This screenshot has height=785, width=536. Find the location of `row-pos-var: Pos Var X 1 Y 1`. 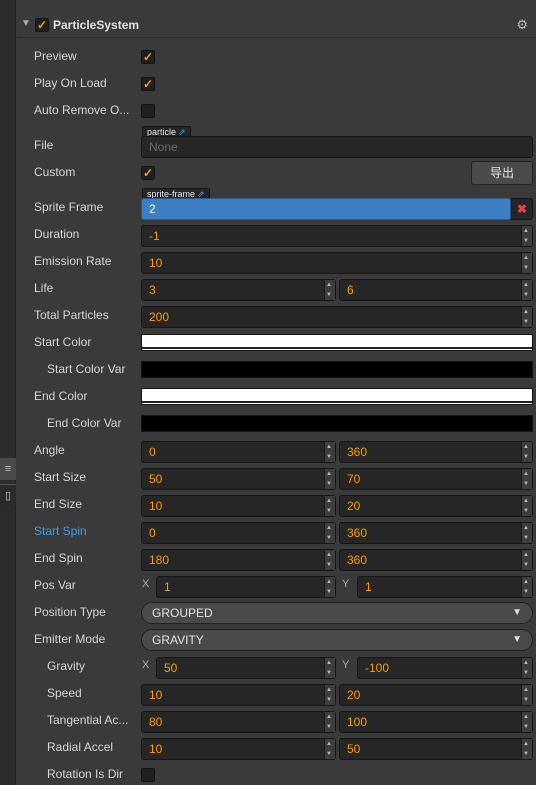

row-pos-var: Pos Var X 1 Y 1 is located at coordinates (276, 586).